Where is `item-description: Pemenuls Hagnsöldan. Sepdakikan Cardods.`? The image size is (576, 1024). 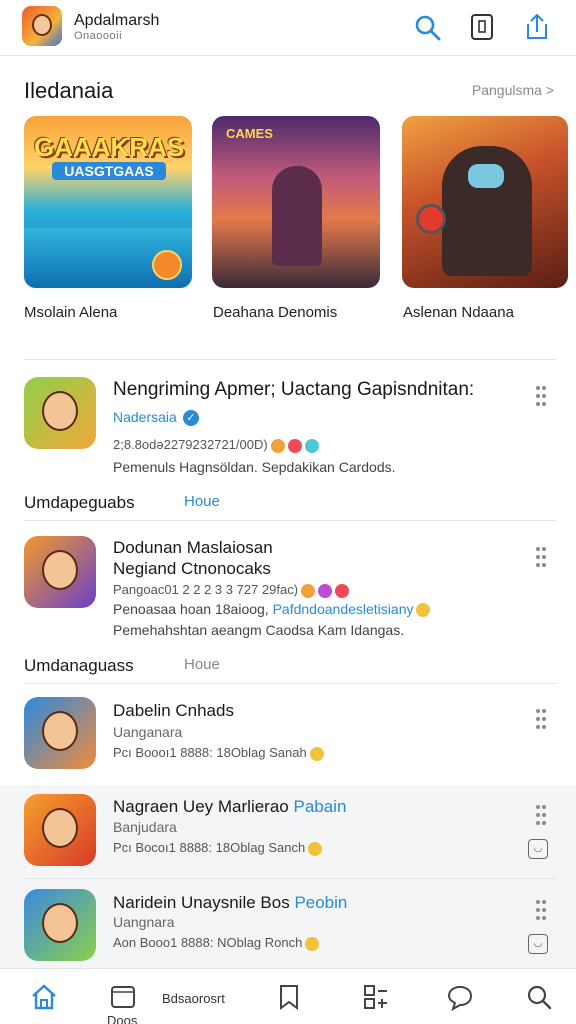
item-description: Pemenuls Hagnsöldan. Sepdakikan Cardods. is located at coordinates (254, 467).